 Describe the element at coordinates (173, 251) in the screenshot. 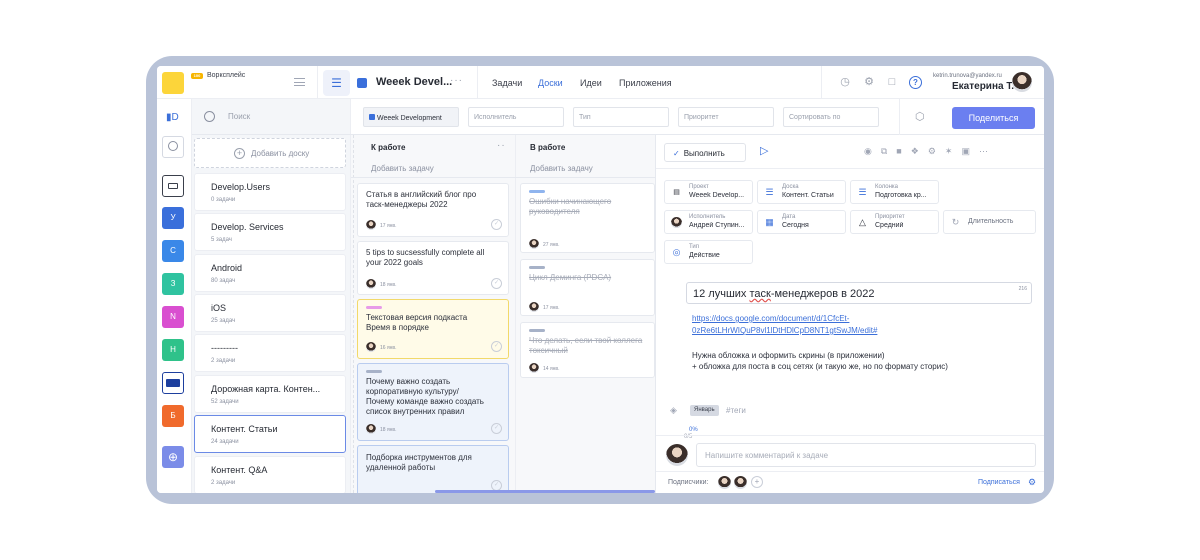

I see `rail-workspace-s: С` at that location.